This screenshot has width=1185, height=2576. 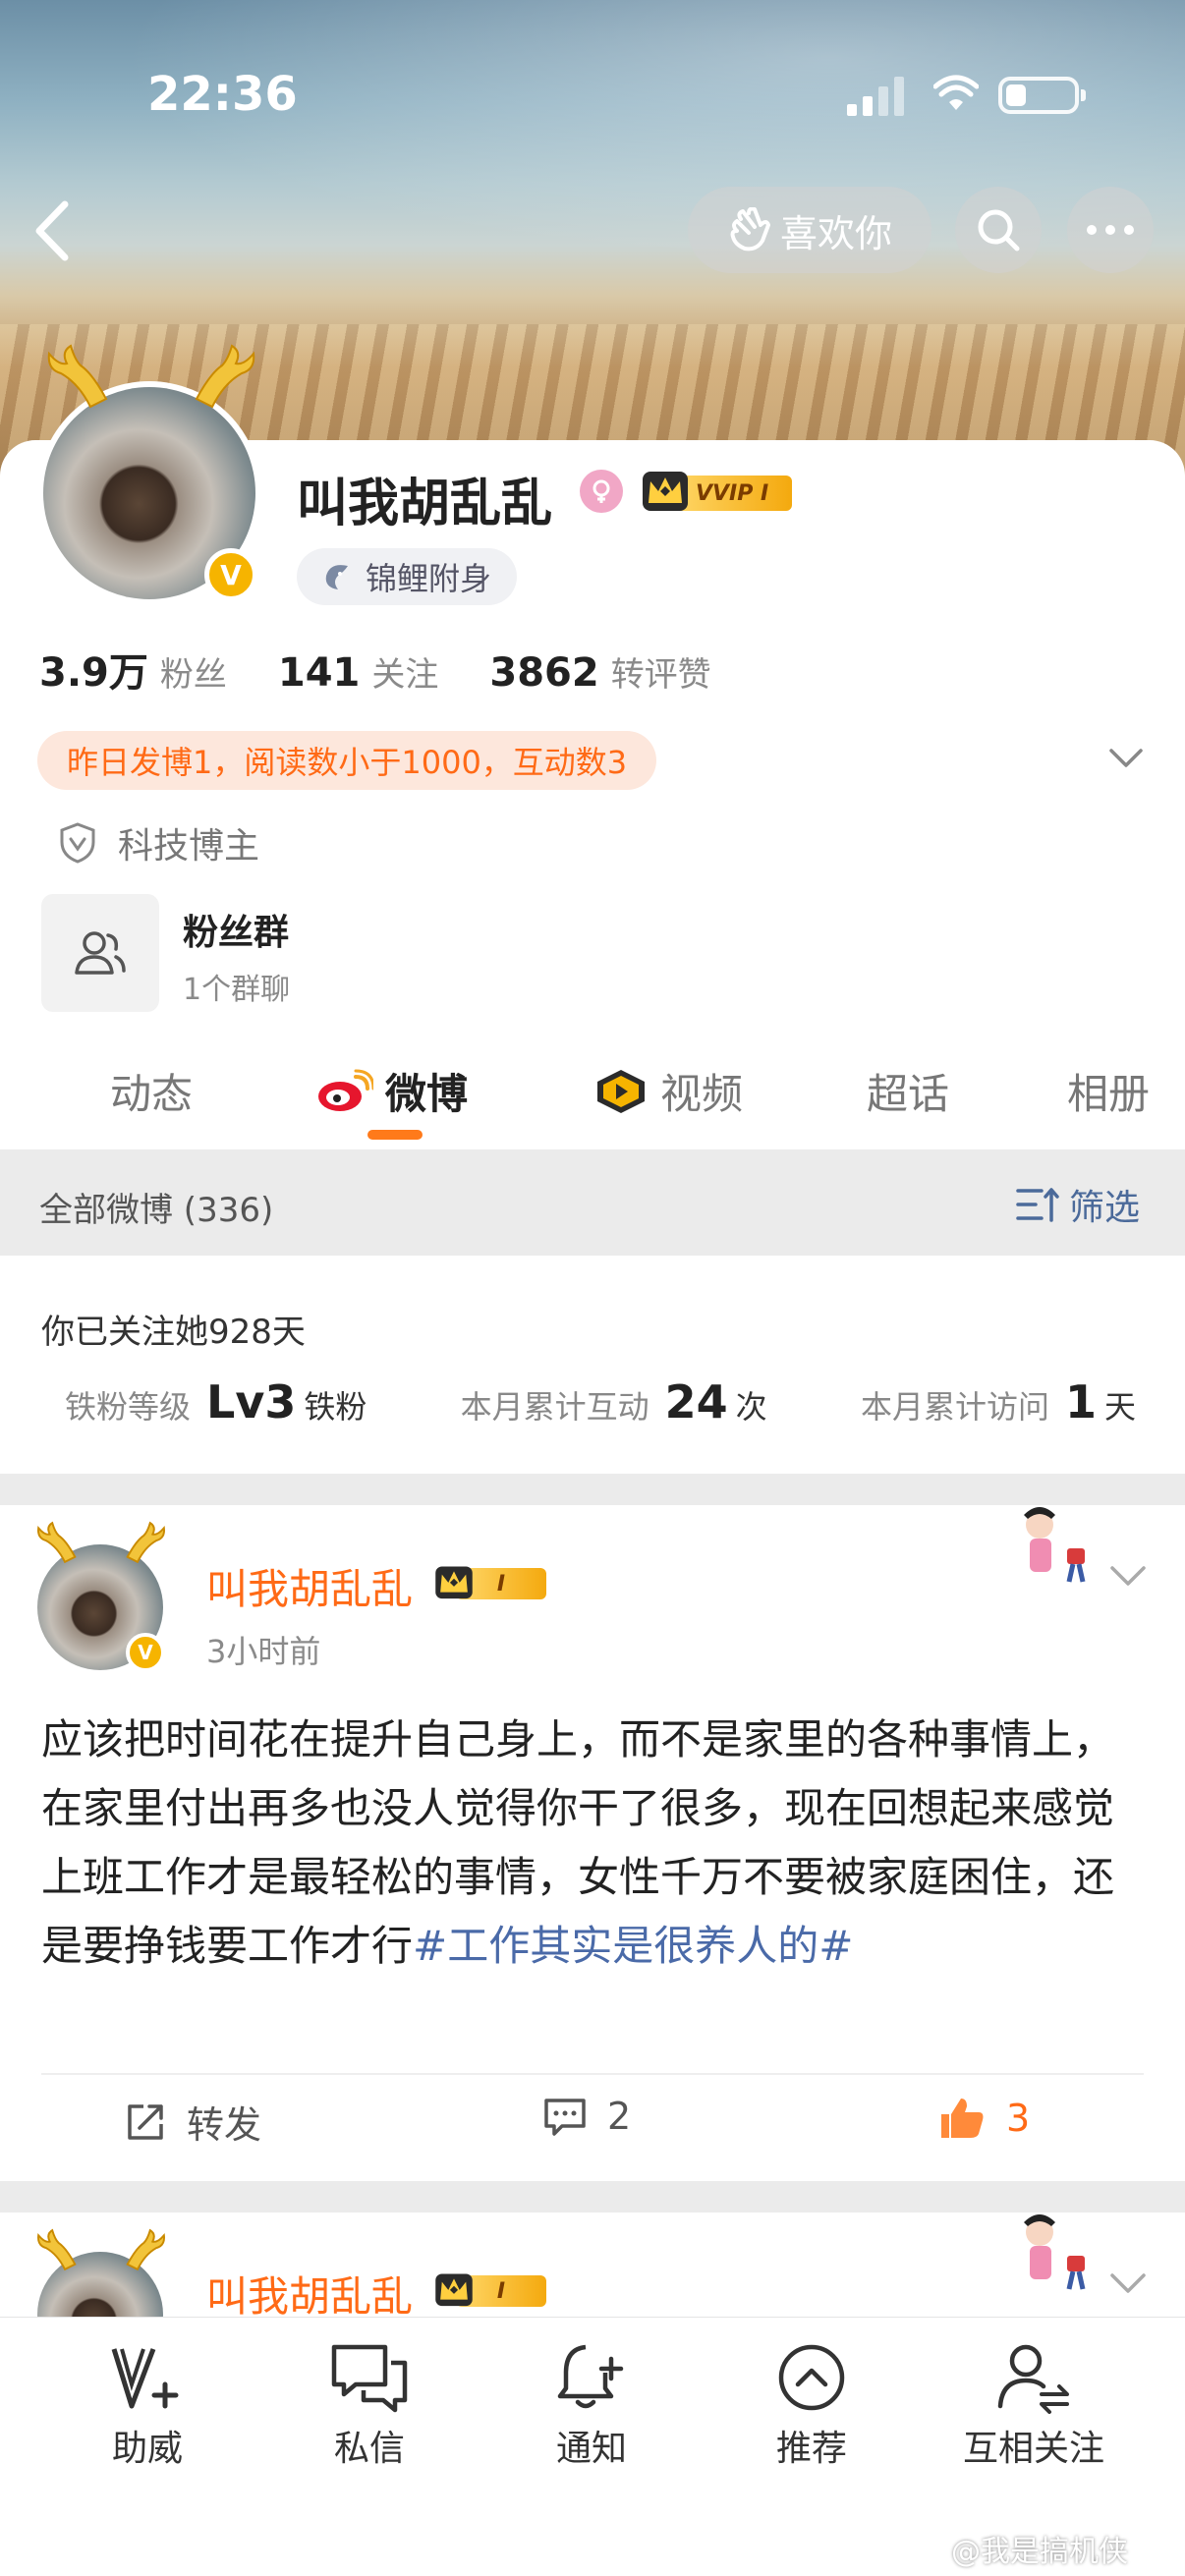 I want to click on stats-row: 3.9万 粉丝 141 关注 3862 转评赞, so click(x=375, y=669).